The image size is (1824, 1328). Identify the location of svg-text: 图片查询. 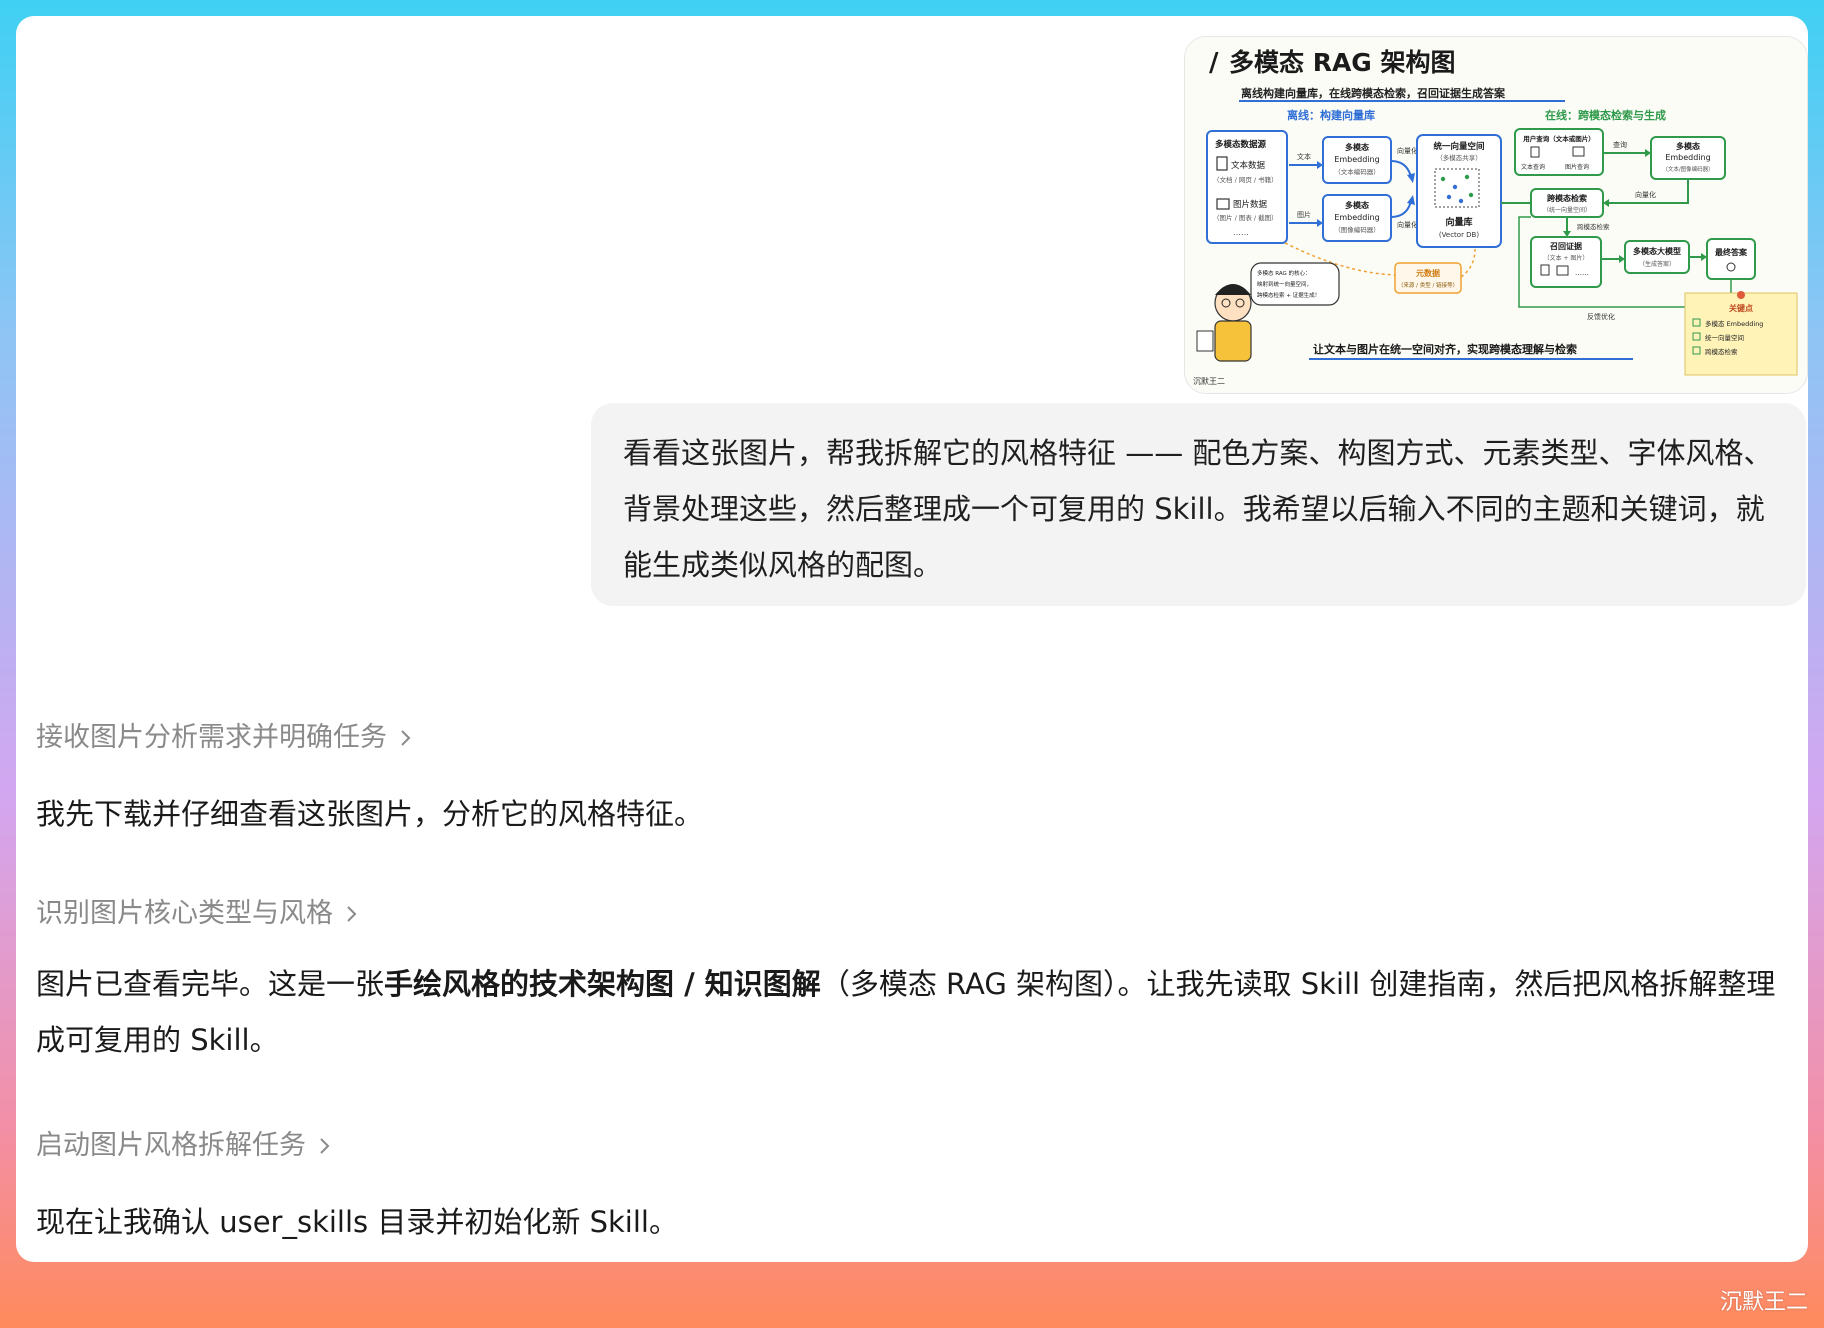
(1577, 167).